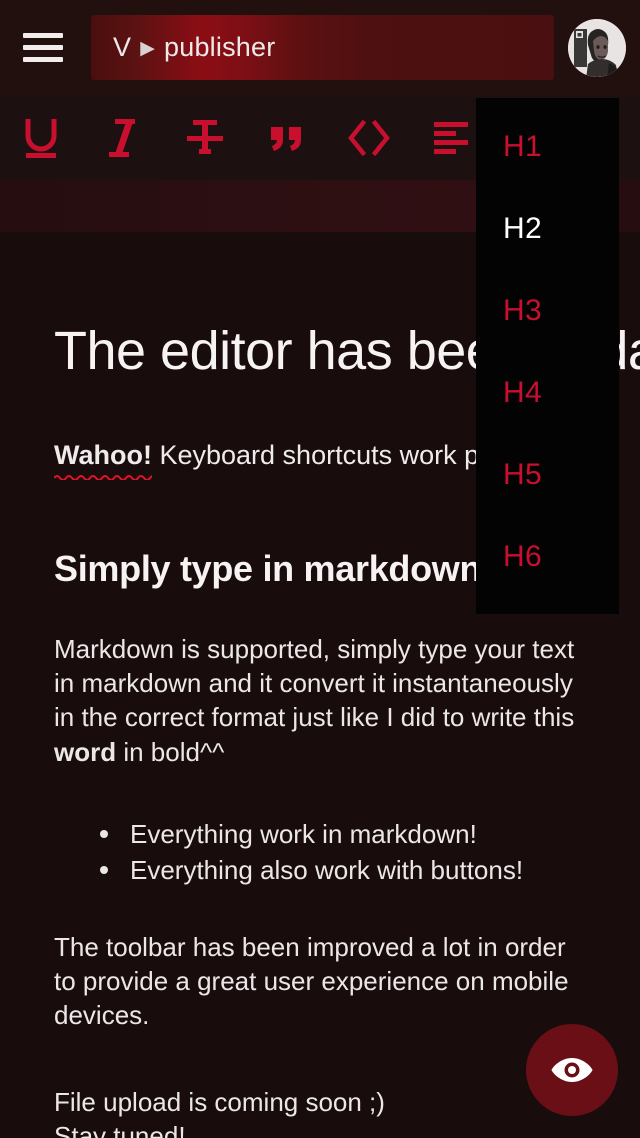 This screenshot has width=640, height=1138. What do you see at coordinates (547, 147) in the screenshot?
I see `heading-option-h1: H1` at bounding box center [547, 147].